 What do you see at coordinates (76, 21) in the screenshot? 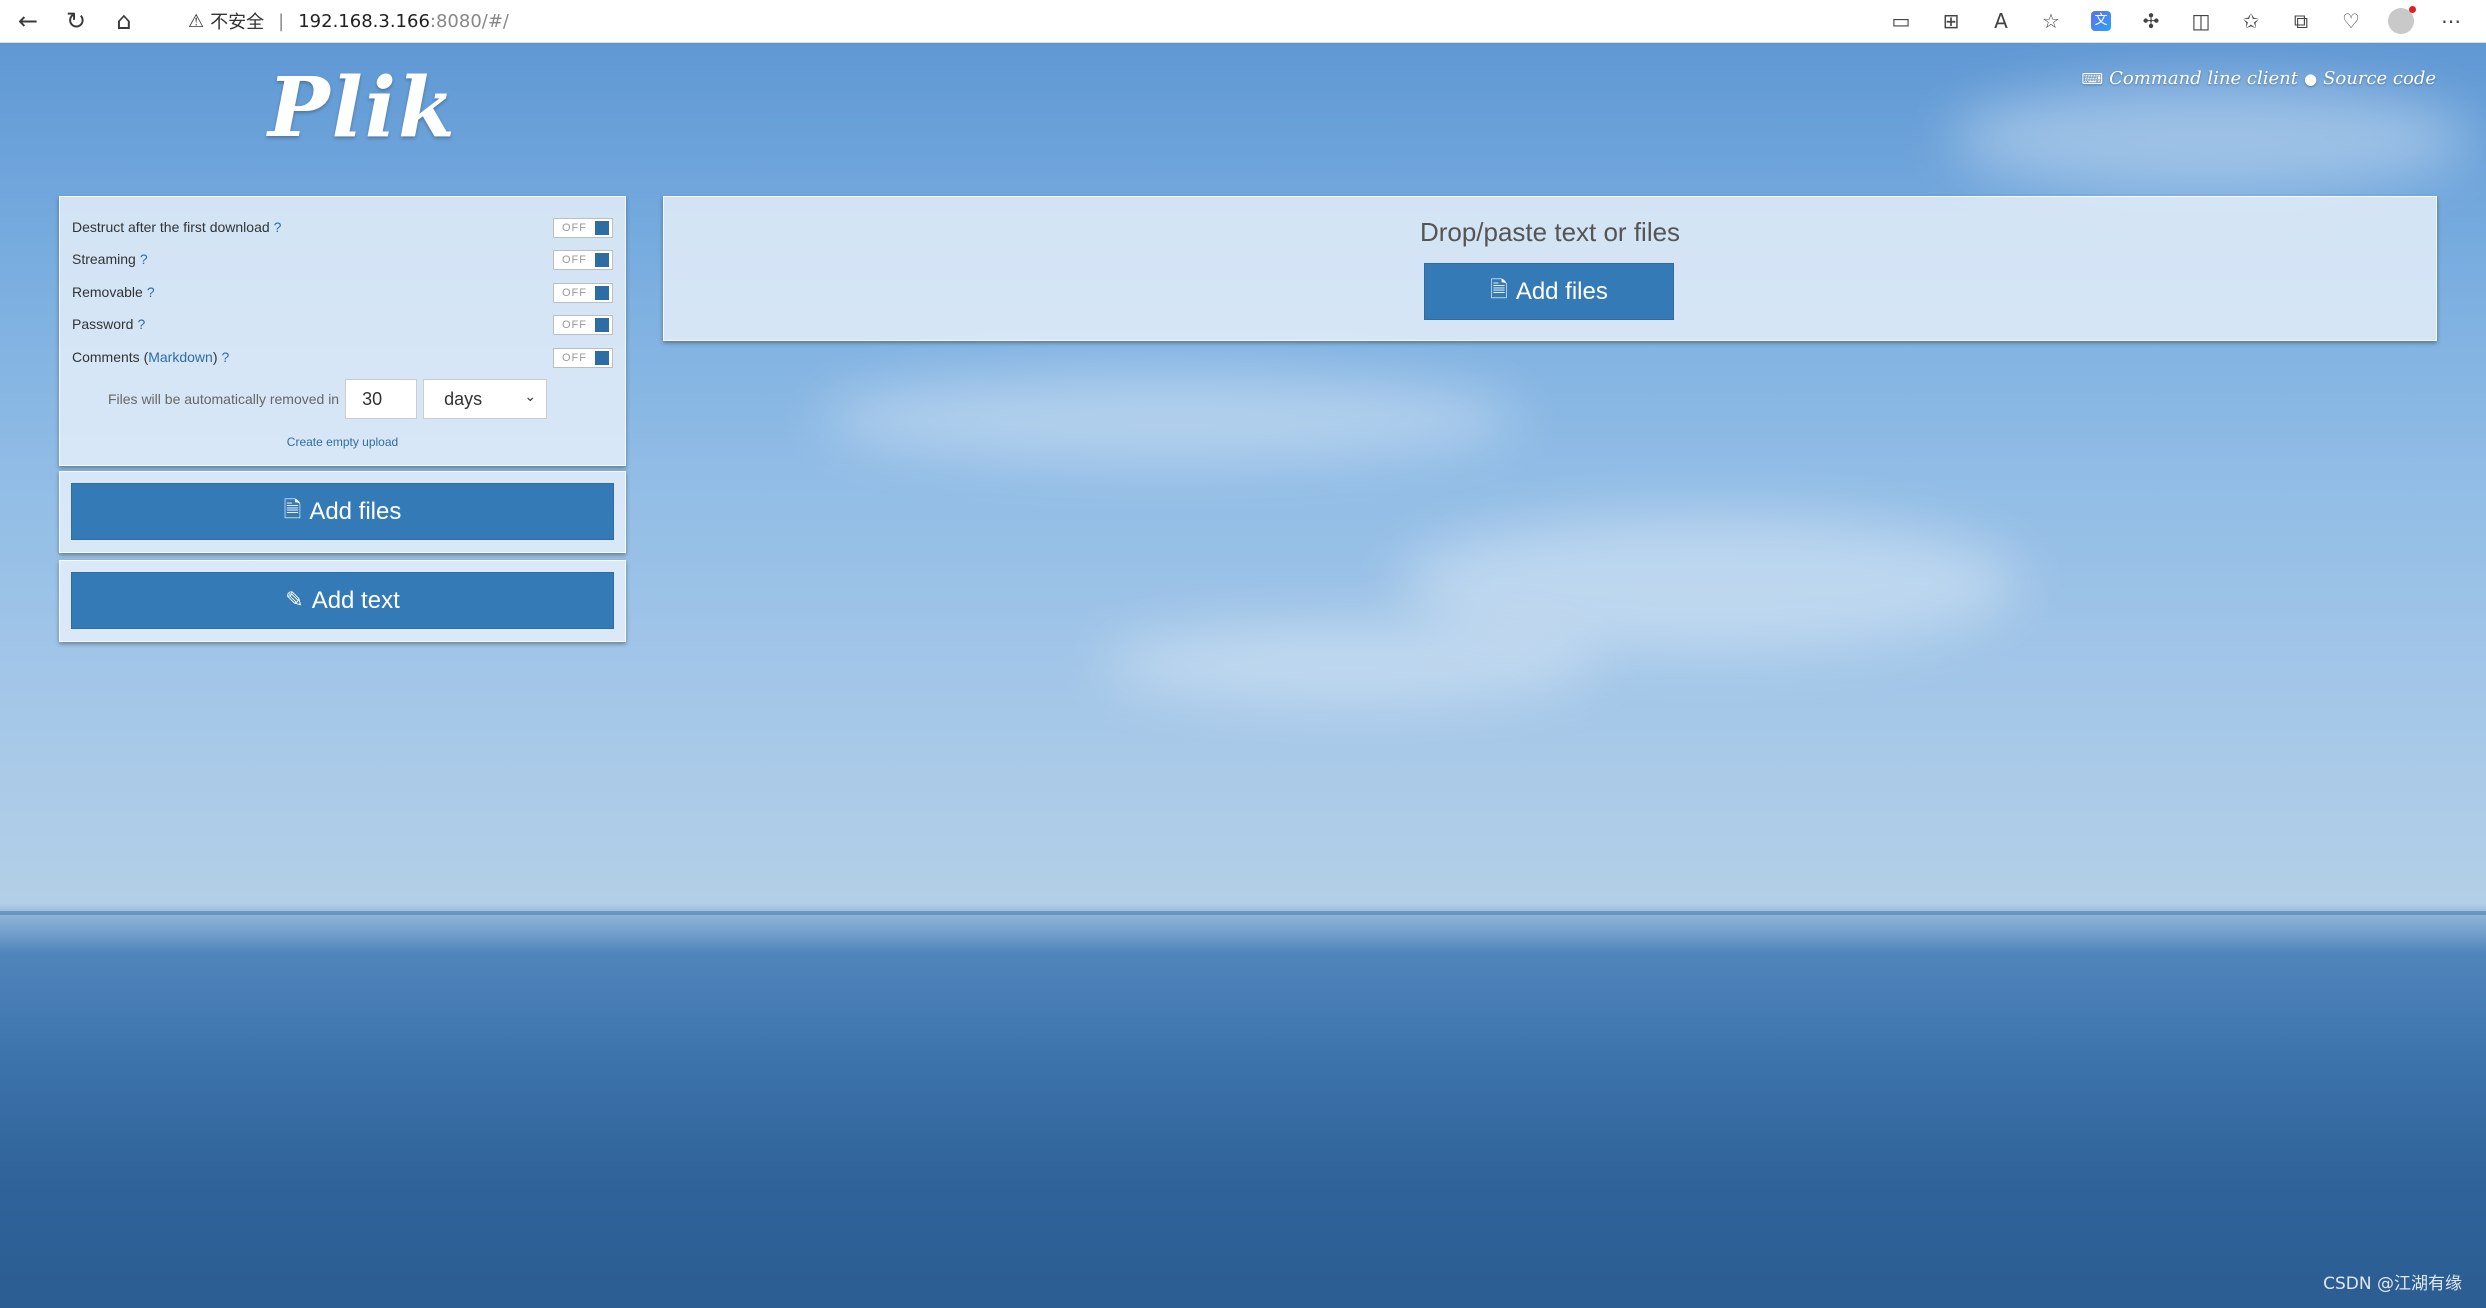
I see `refresh-icon: ↻` at bounding box center [76, 21].